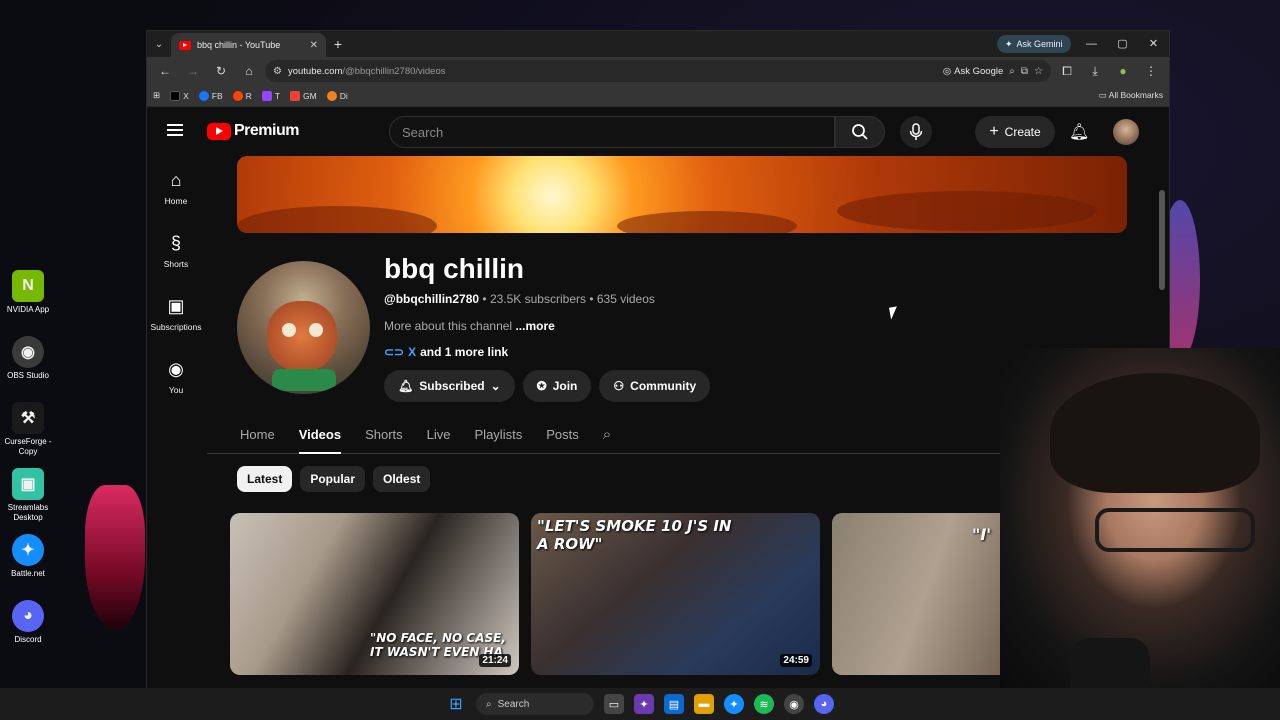 This screenshot has width=1280, height=720. I want to click on tab-search-chevron-icon: ⌄, so click(159, 44).